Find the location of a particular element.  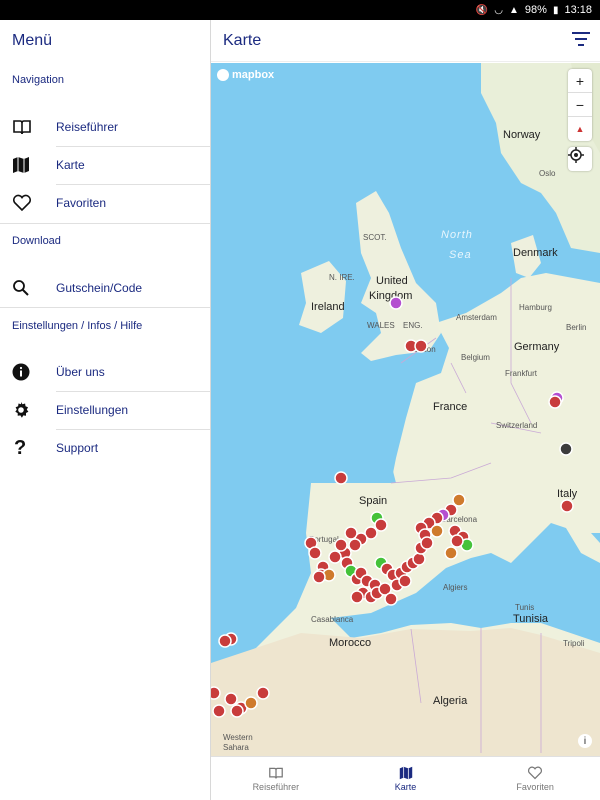

drawer-item-ueber-uns: Über uns is located at coordinates (105, 372).